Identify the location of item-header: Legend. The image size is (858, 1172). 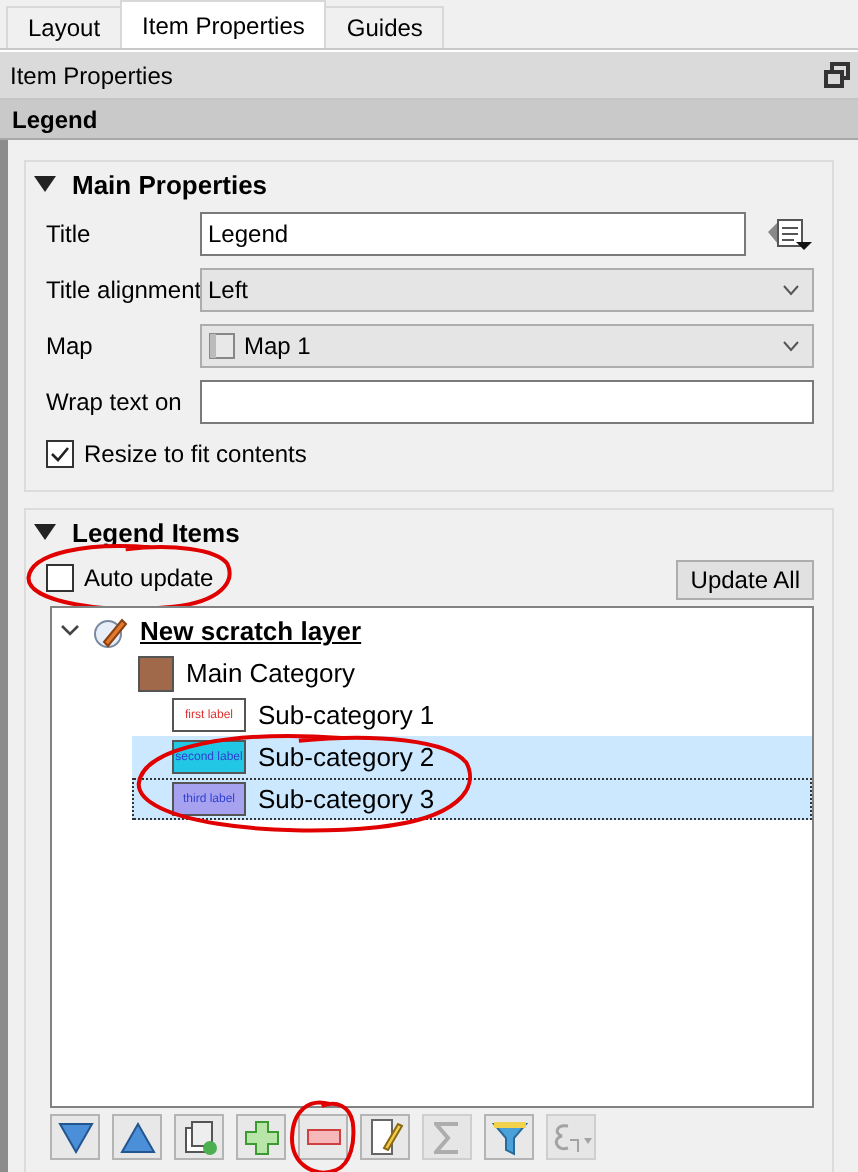
(55, 119).